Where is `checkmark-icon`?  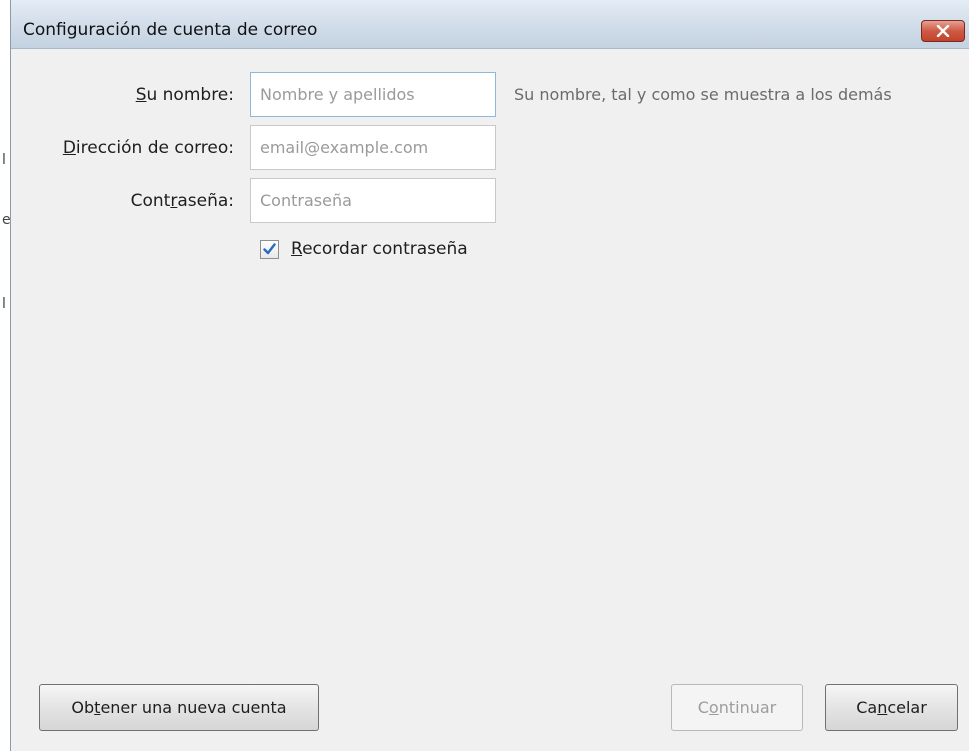
checkmark-icon is located at coordinates (269, 249).